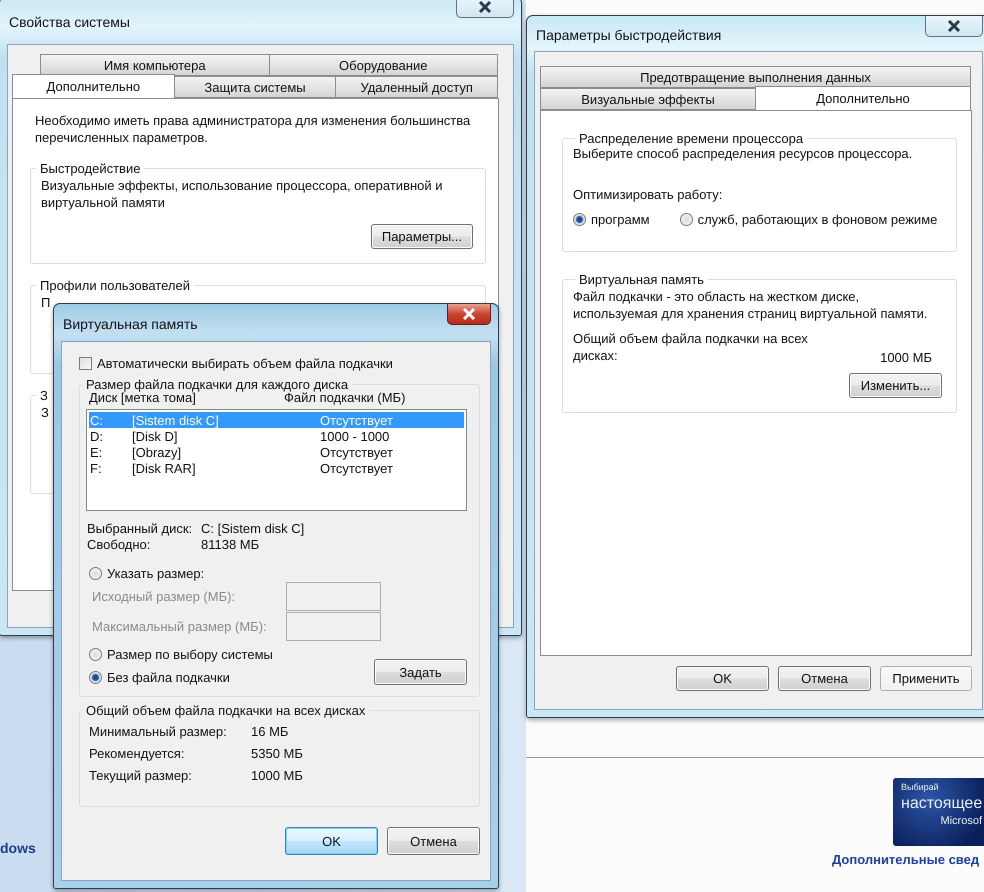 The height and width of the screenshot is (892, 984). Describe the element at coordinates (119, 544) in the screenshot. I see `info-label: Свободно:` at that location.